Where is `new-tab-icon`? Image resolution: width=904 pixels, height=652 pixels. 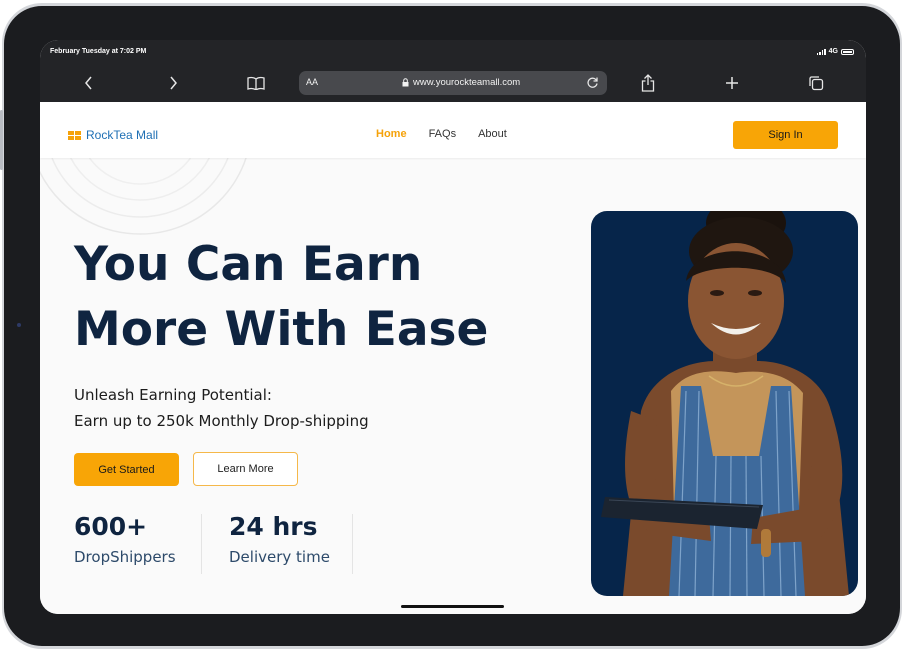
new-tab-icon is located at coordinates (732, 83).